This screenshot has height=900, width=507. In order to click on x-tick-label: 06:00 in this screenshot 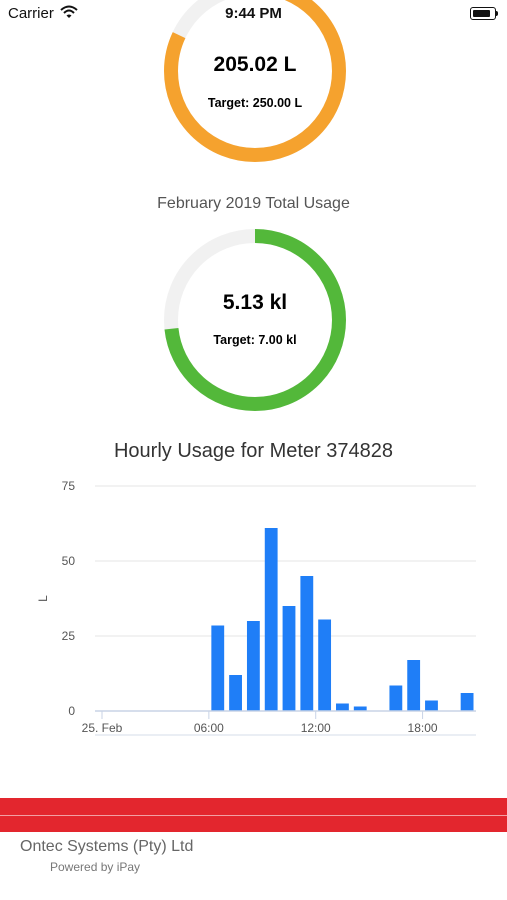, I will do `click(209, 728)`.